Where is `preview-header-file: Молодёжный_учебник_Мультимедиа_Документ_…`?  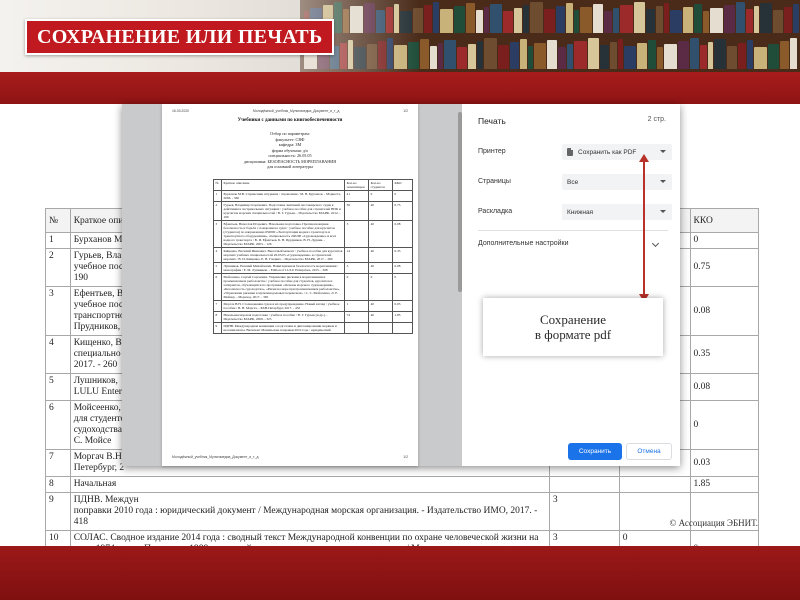 preview-header-file: Молодёжный_учебник_Мультимедиа_Документ_… is located at coordinates (296, 111).